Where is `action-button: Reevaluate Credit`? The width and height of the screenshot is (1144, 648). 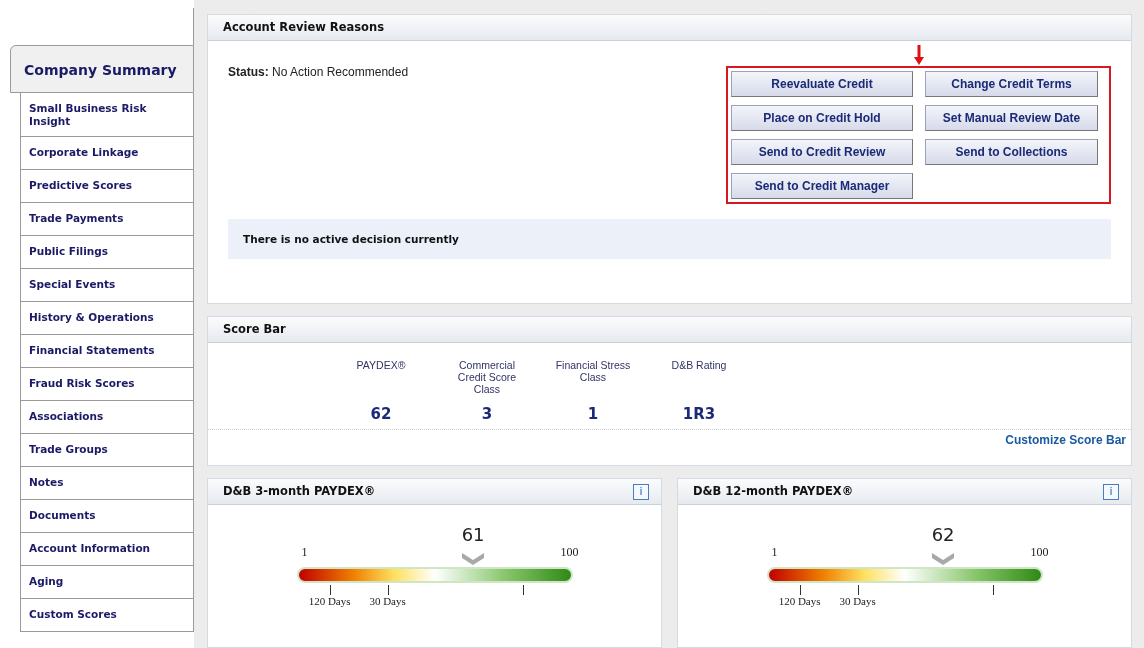 action-button: Reevaluate Credit is located at coordinates (822, 84).